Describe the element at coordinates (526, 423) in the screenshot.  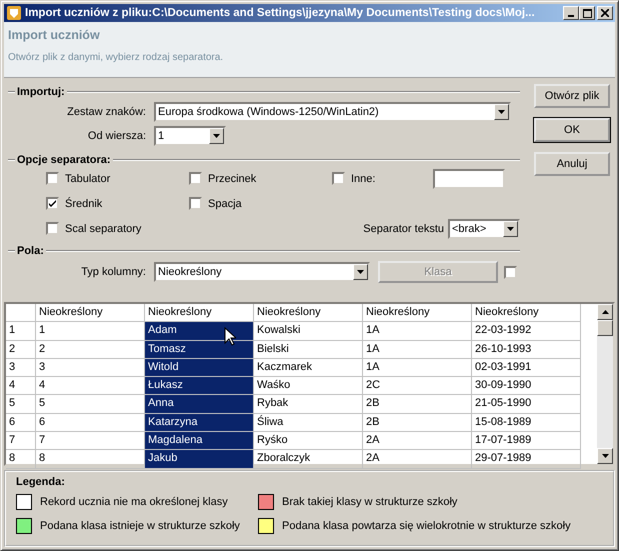
I see `table-cell: 15-08-1989` at that location.